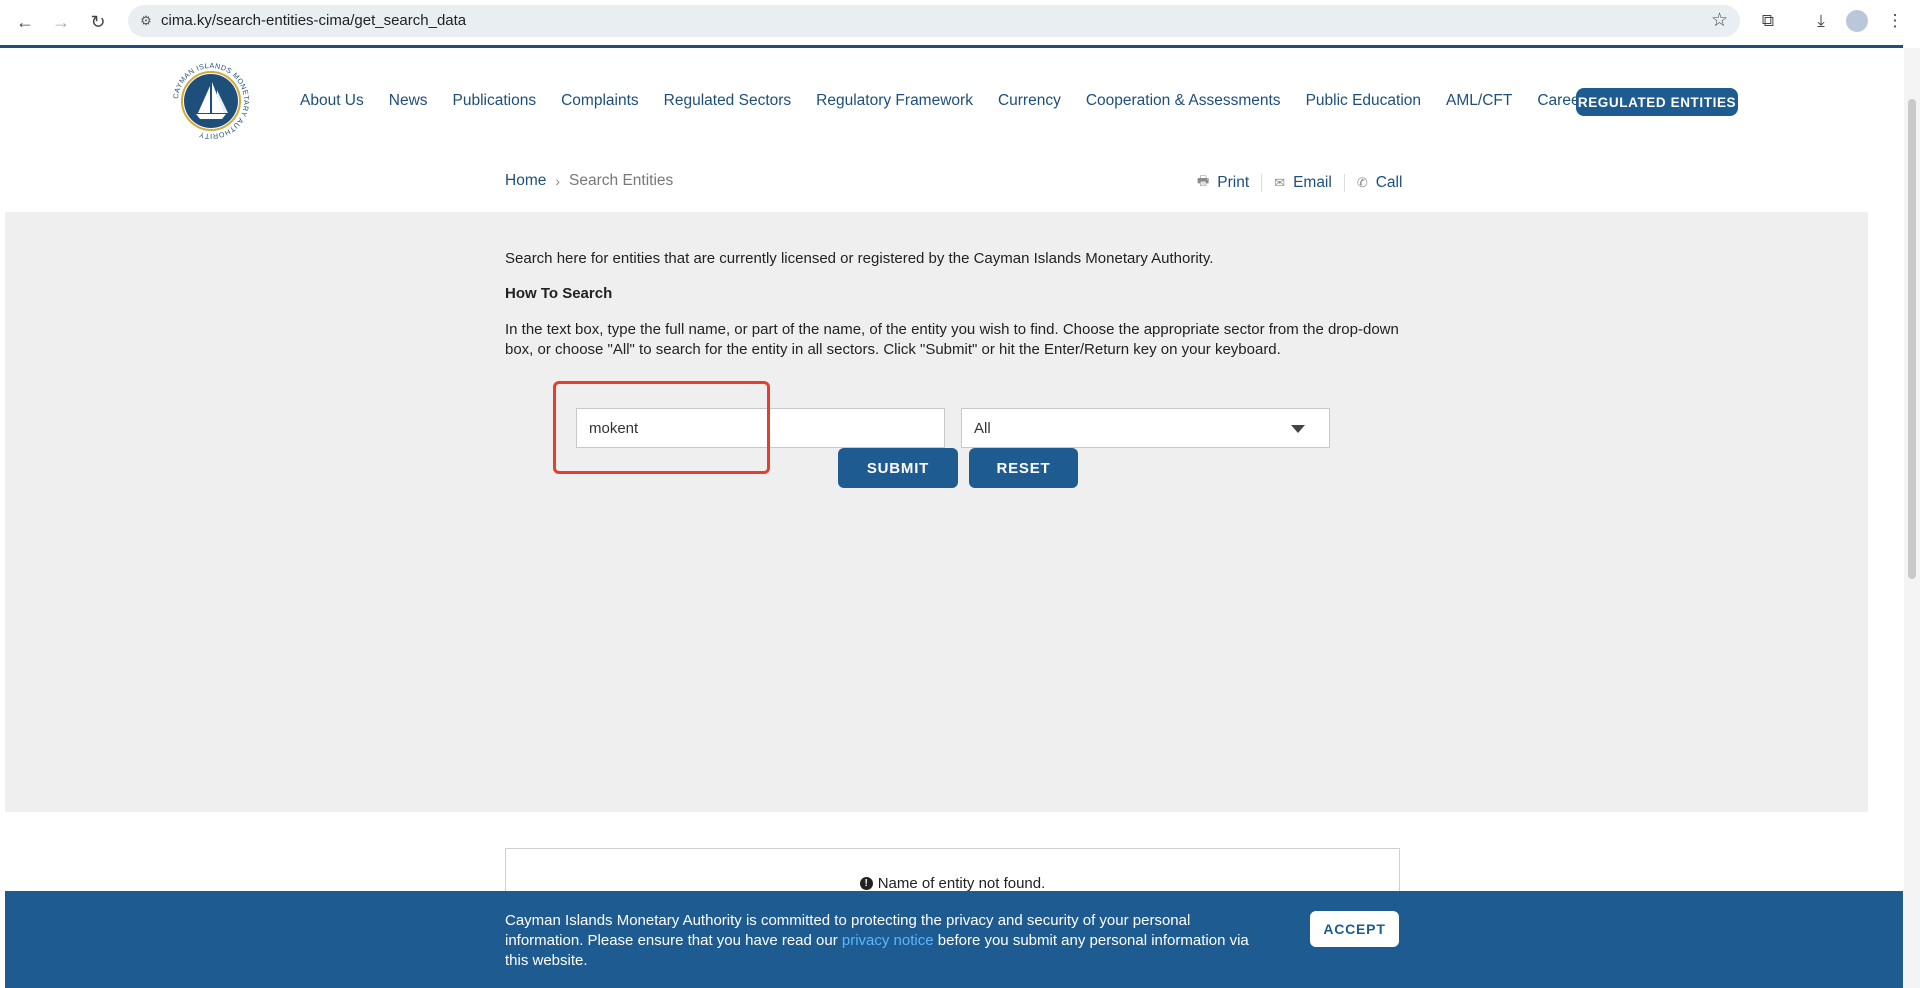 The width and height of the screenshot is (1920, 988). What do you see at coordinates (1298, 429) in the screenshot?
I see `caret-down-icon` at bounding box center [1298, 429].